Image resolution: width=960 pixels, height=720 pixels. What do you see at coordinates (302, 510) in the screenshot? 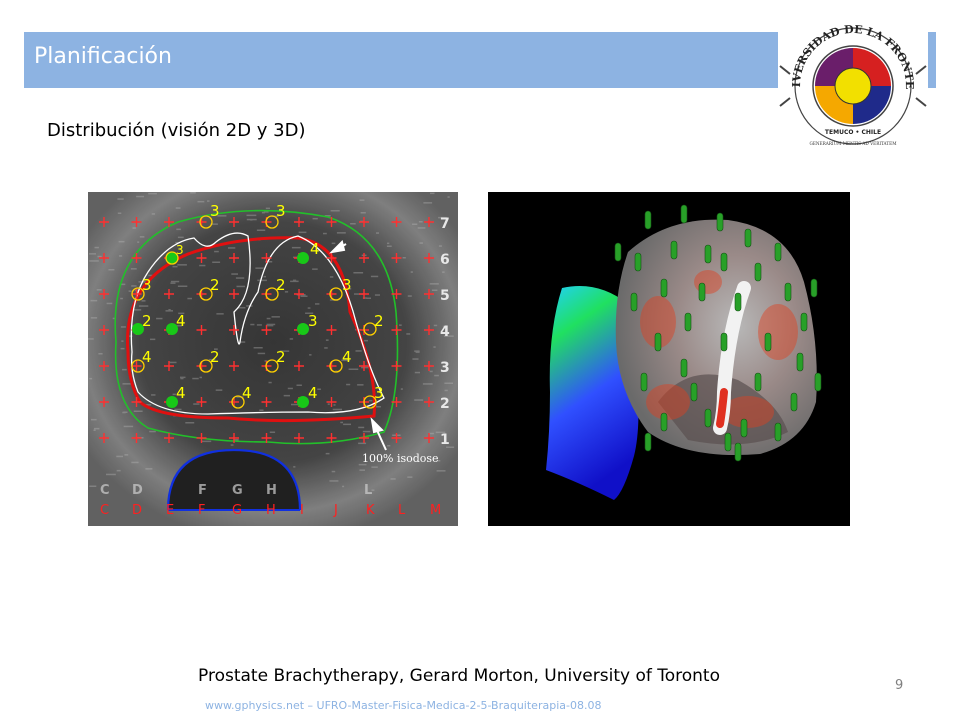
I see `col-label: I` at bounding box center [302, 510].